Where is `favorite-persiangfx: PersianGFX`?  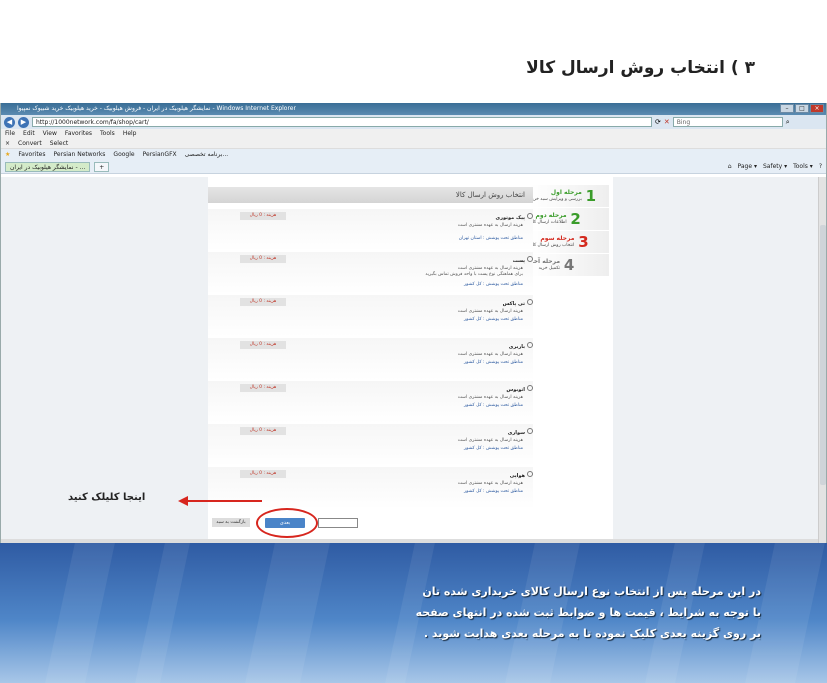 favorite-persiangfx: PersianGFX is located at coordinates (160, 155).